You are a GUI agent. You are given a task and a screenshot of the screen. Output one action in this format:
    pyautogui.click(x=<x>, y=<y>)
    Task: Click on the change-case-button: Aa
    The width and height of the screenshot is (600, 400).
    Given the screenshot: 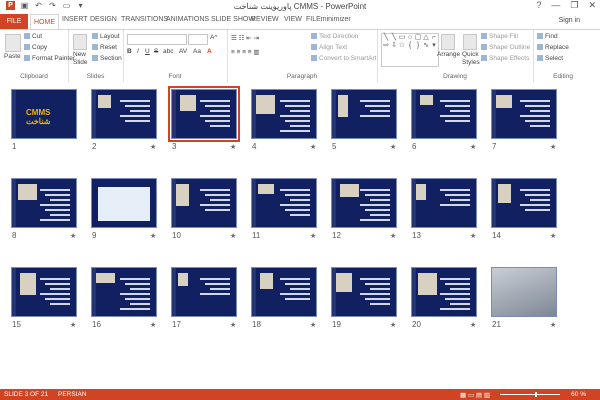 What is the action you would take?
    pyautogui.click(x=197, y=51)
    